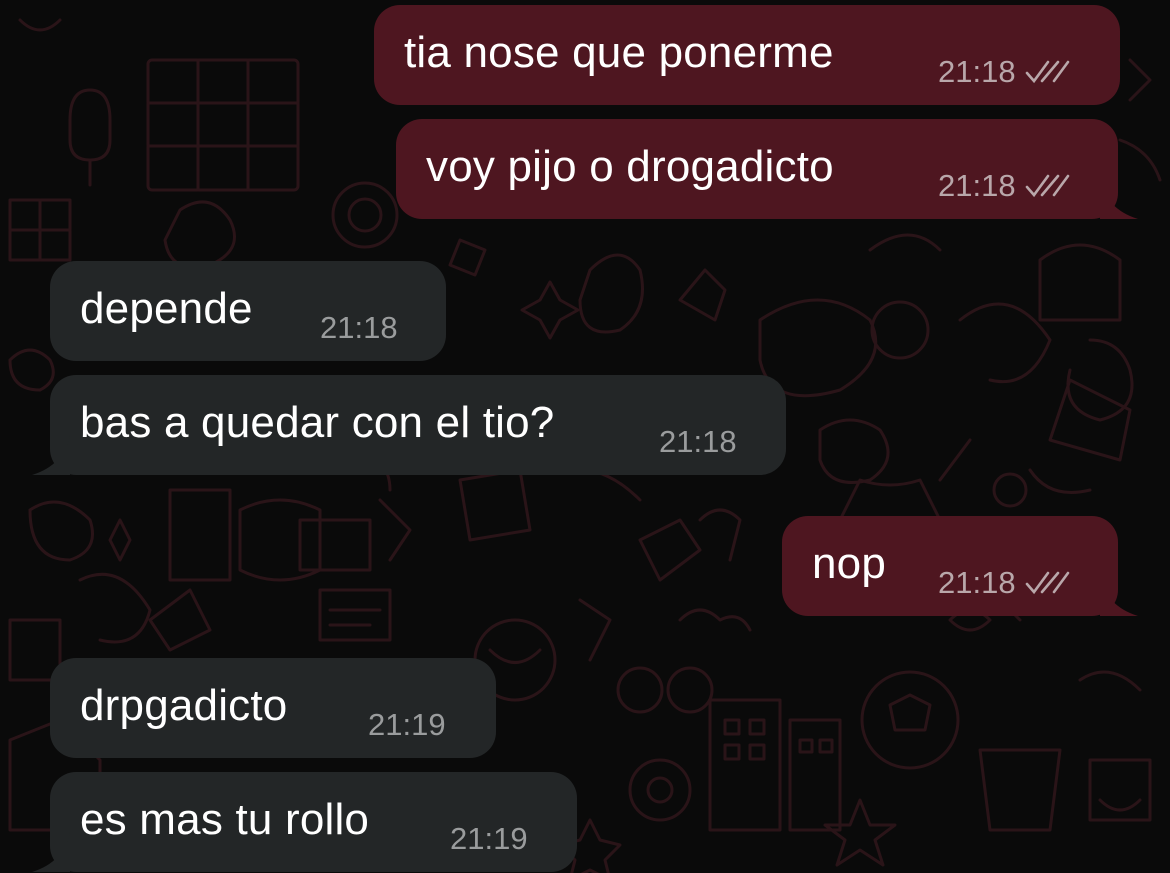  Describe the element at coordinates (225, 819) in the screenshot. I see `message-text: es mas tu rollo` at that location.